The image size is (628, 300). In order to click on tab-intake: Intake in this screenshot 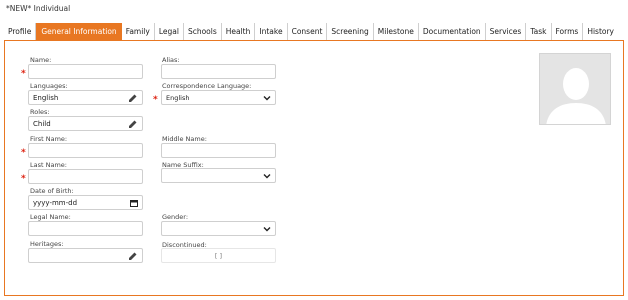, I will do `click(271, 31)`.